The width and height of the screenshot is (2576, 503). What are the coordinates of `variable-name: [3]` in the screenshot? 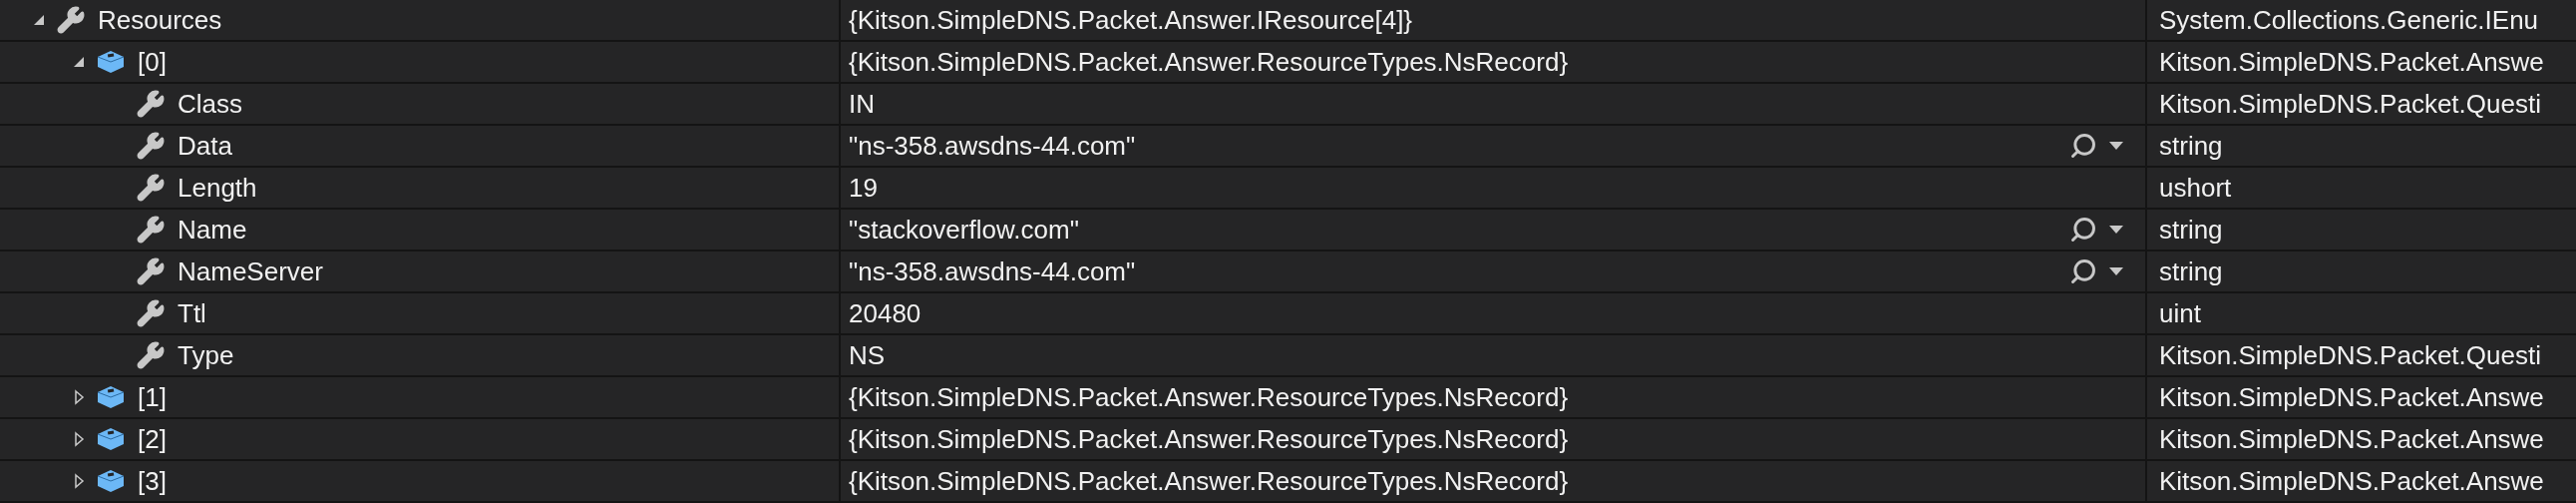 It's located at (153, 481).